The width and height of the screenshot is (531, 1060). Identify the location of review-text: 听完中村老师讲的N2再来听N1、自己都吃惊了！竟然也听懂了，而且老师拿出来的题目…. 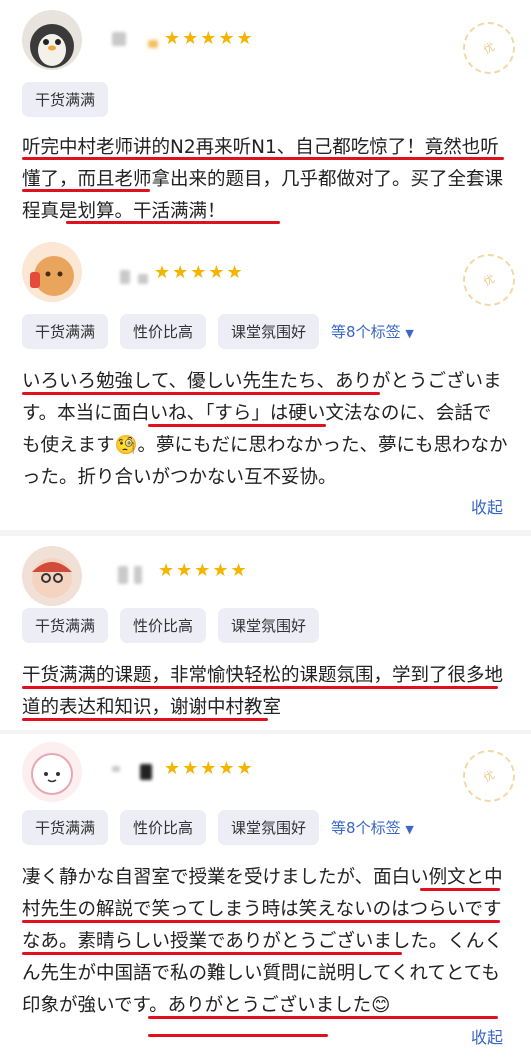
(263, 179).